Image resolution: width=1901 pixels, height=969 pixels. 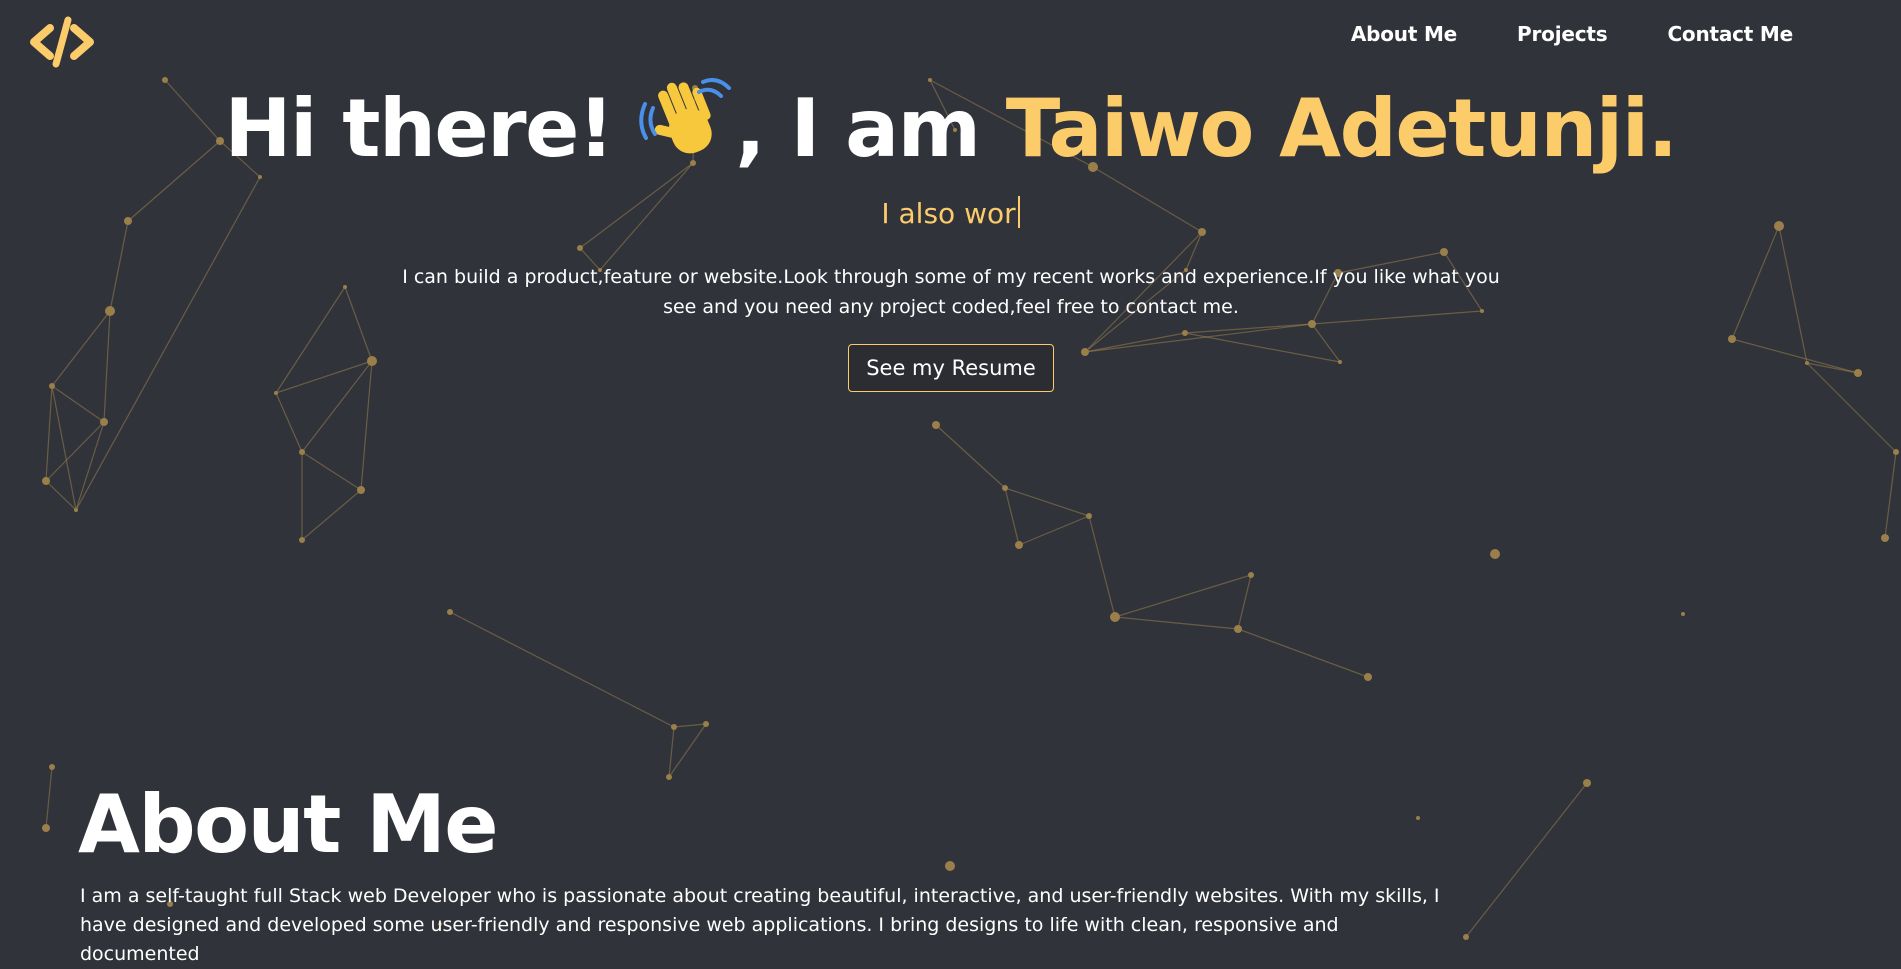 What do you see at coordinates (1404, 34) in the screenshot?
I see `nav-about-me-link: About Me` at bounding box center [1404, 34].